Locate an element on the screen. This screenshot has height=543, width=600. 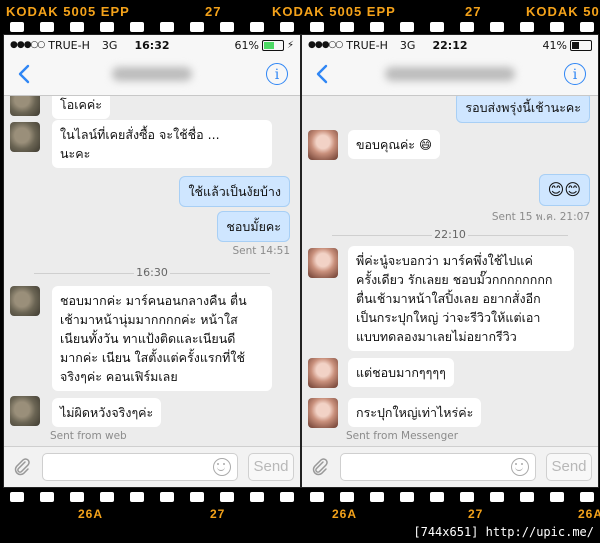
sent-source: Sent from web is located at coordinates (88, 436).